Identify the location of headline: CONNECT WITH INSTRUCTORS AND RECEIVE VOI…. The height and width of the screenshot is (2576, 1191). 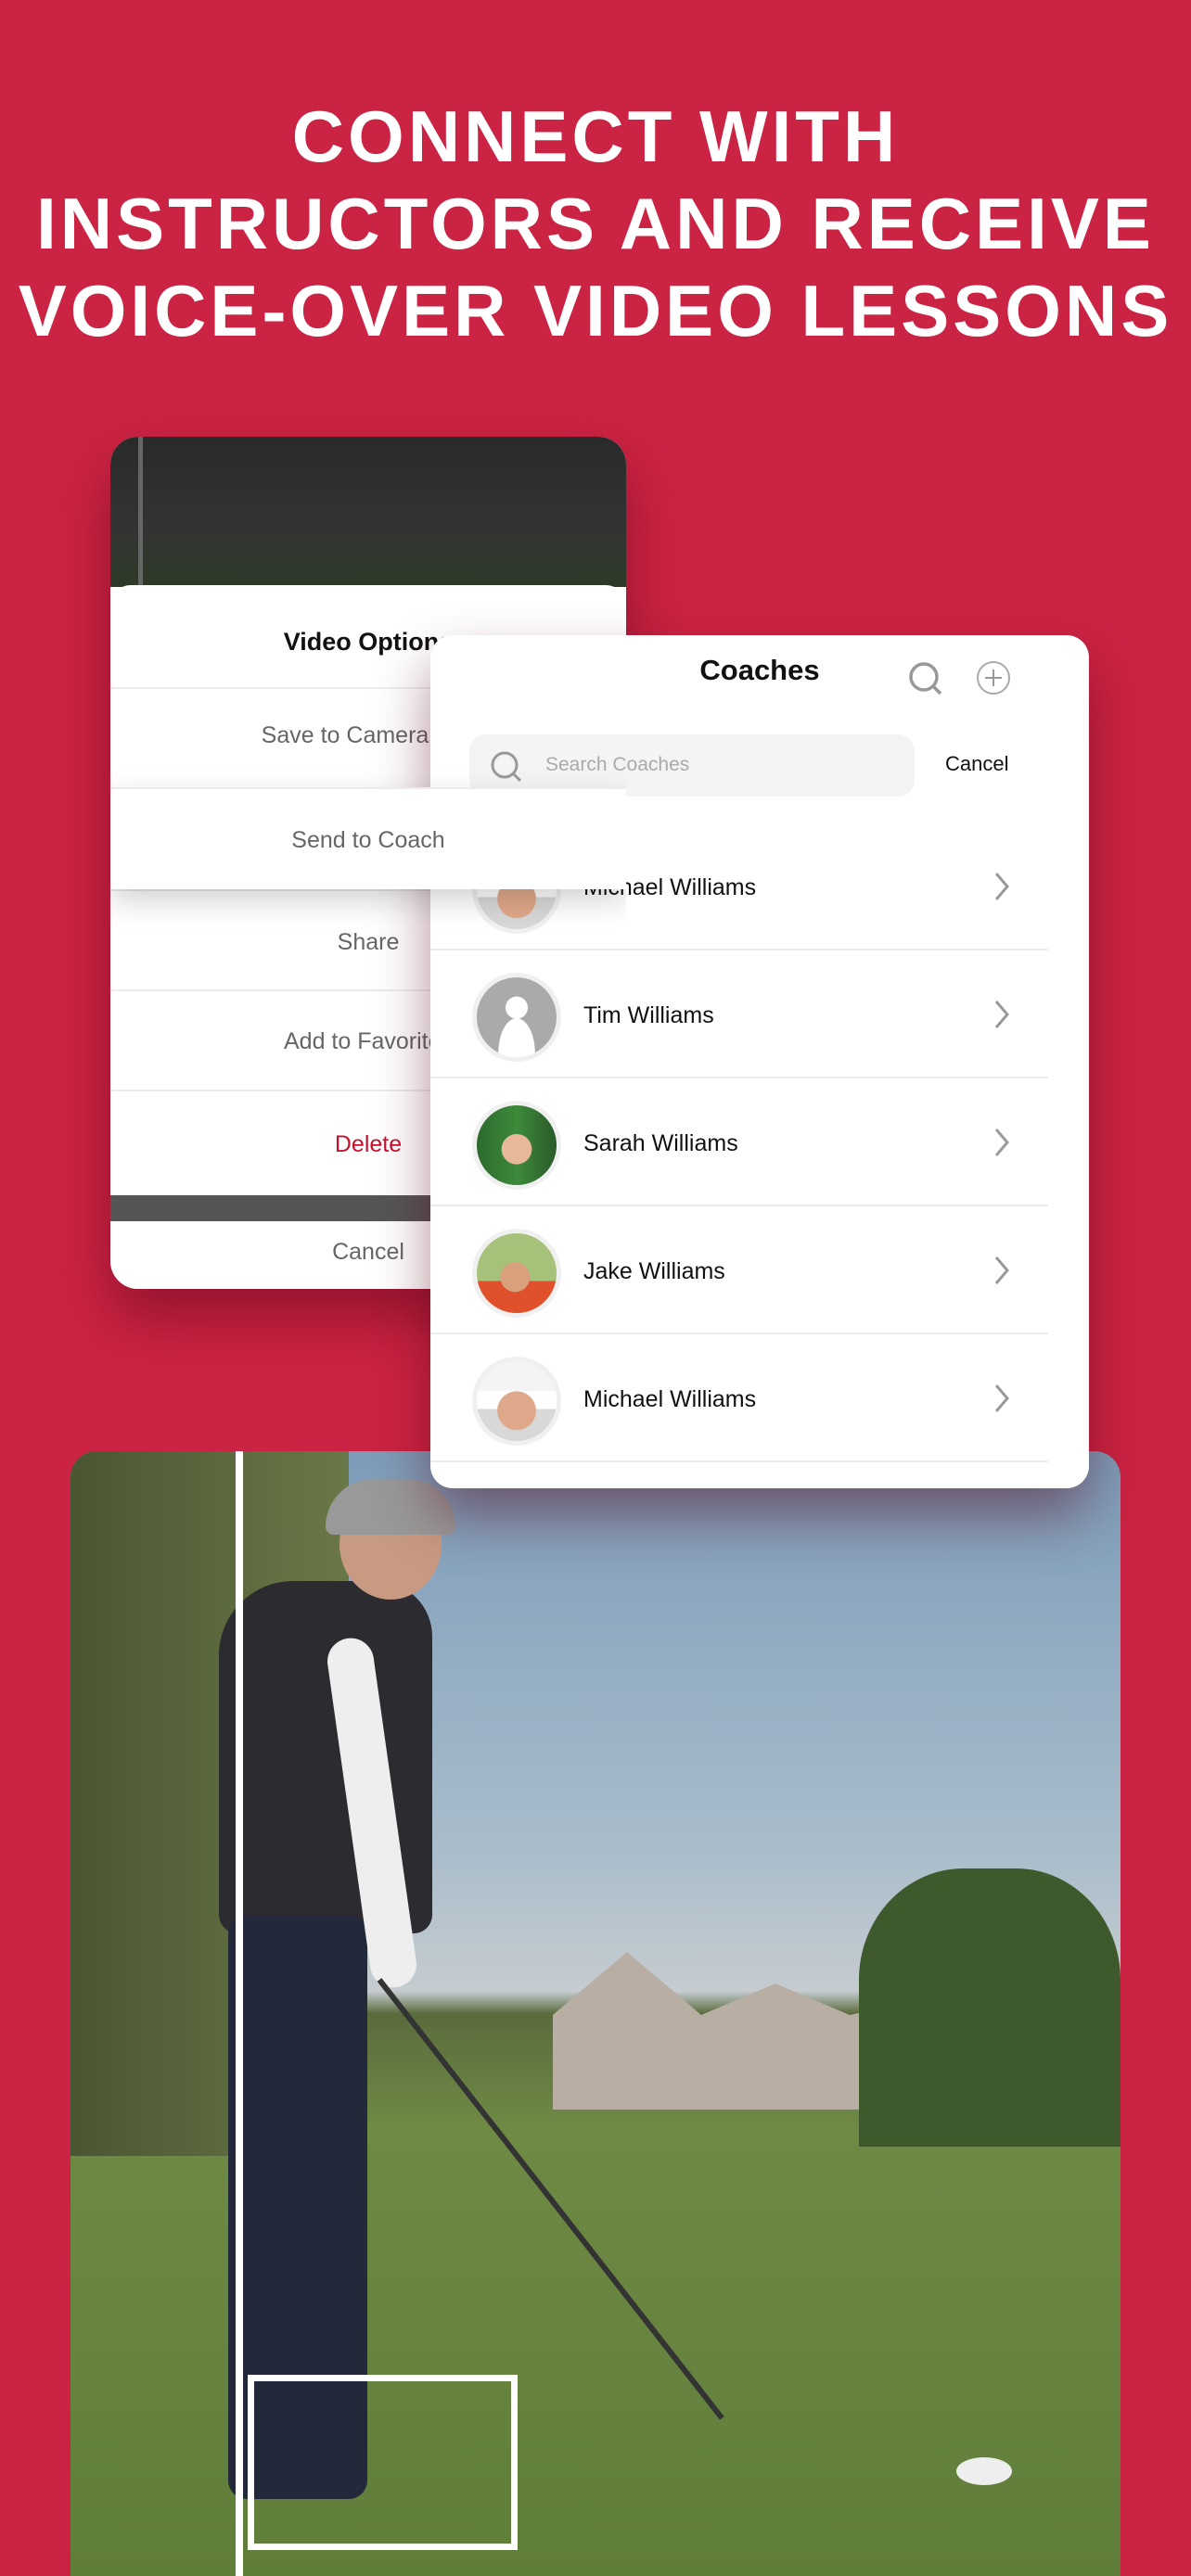
(595, 223).